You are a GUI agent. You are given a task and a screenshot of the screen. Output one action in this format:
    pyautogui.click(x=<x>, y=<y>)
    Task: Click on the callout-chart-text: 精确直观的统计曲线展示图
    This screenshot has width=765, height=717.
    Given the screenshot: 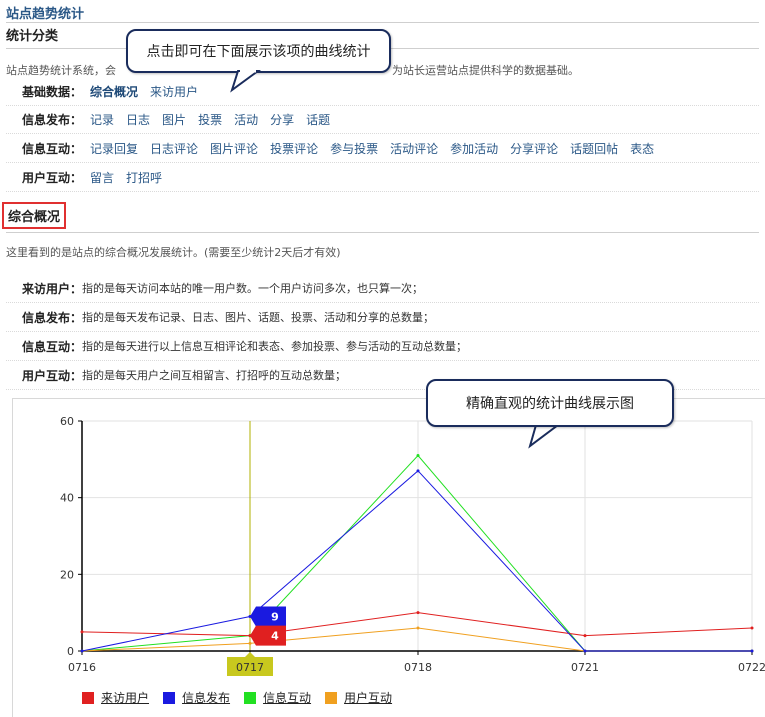 What is the action you would take?
    pyautogui.click(x=550, y=404)
    